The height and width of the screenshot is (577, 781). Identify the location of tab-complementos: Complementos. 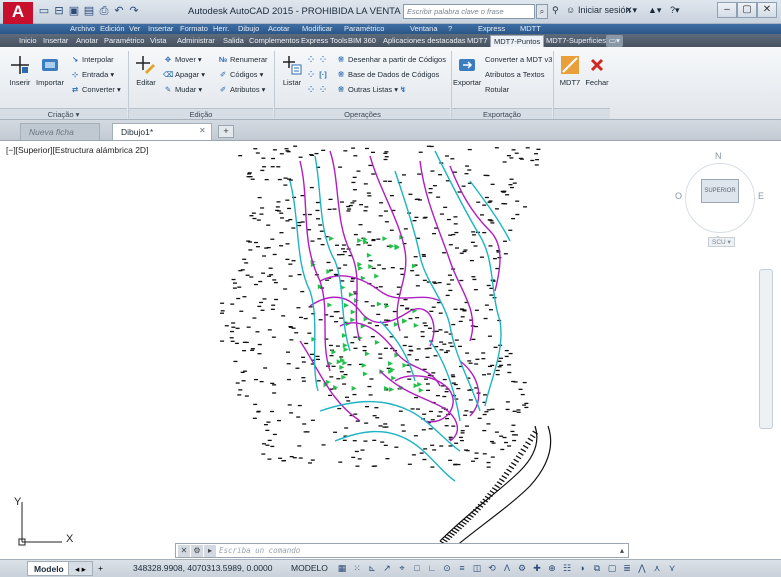
(274, 41).